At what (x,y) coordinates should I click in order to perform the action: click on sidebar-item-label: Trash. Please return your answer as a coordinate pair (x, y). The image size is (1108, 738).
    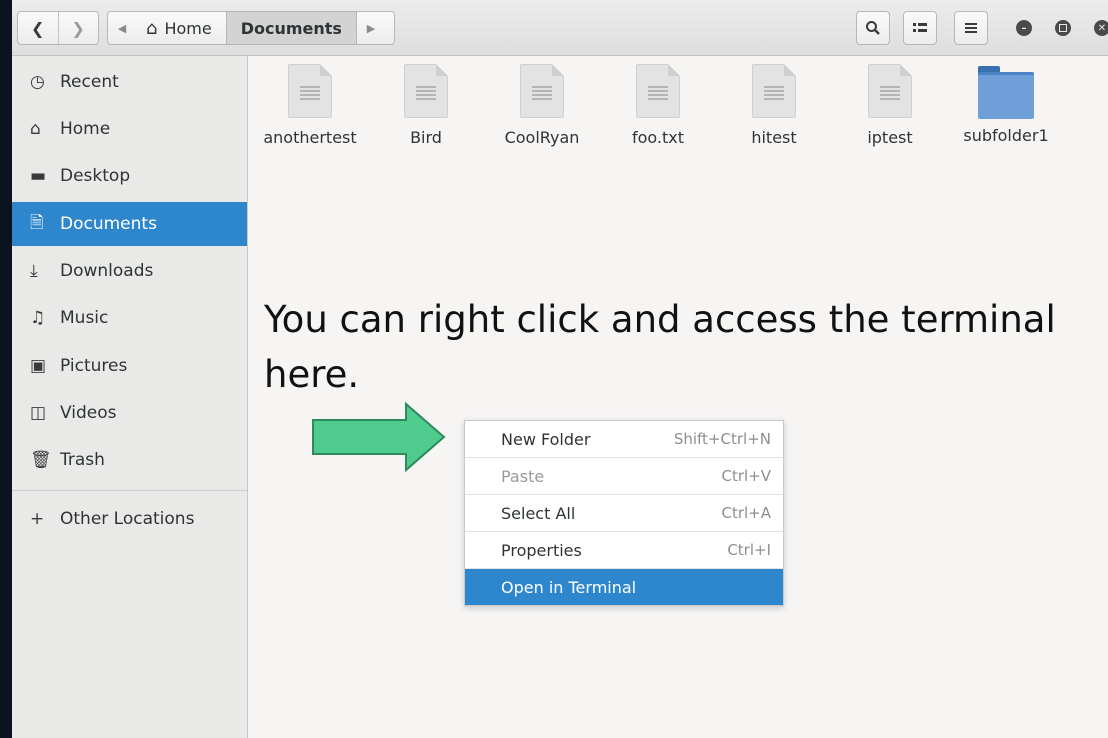
    Looking at the image, I should click on (82, 460).